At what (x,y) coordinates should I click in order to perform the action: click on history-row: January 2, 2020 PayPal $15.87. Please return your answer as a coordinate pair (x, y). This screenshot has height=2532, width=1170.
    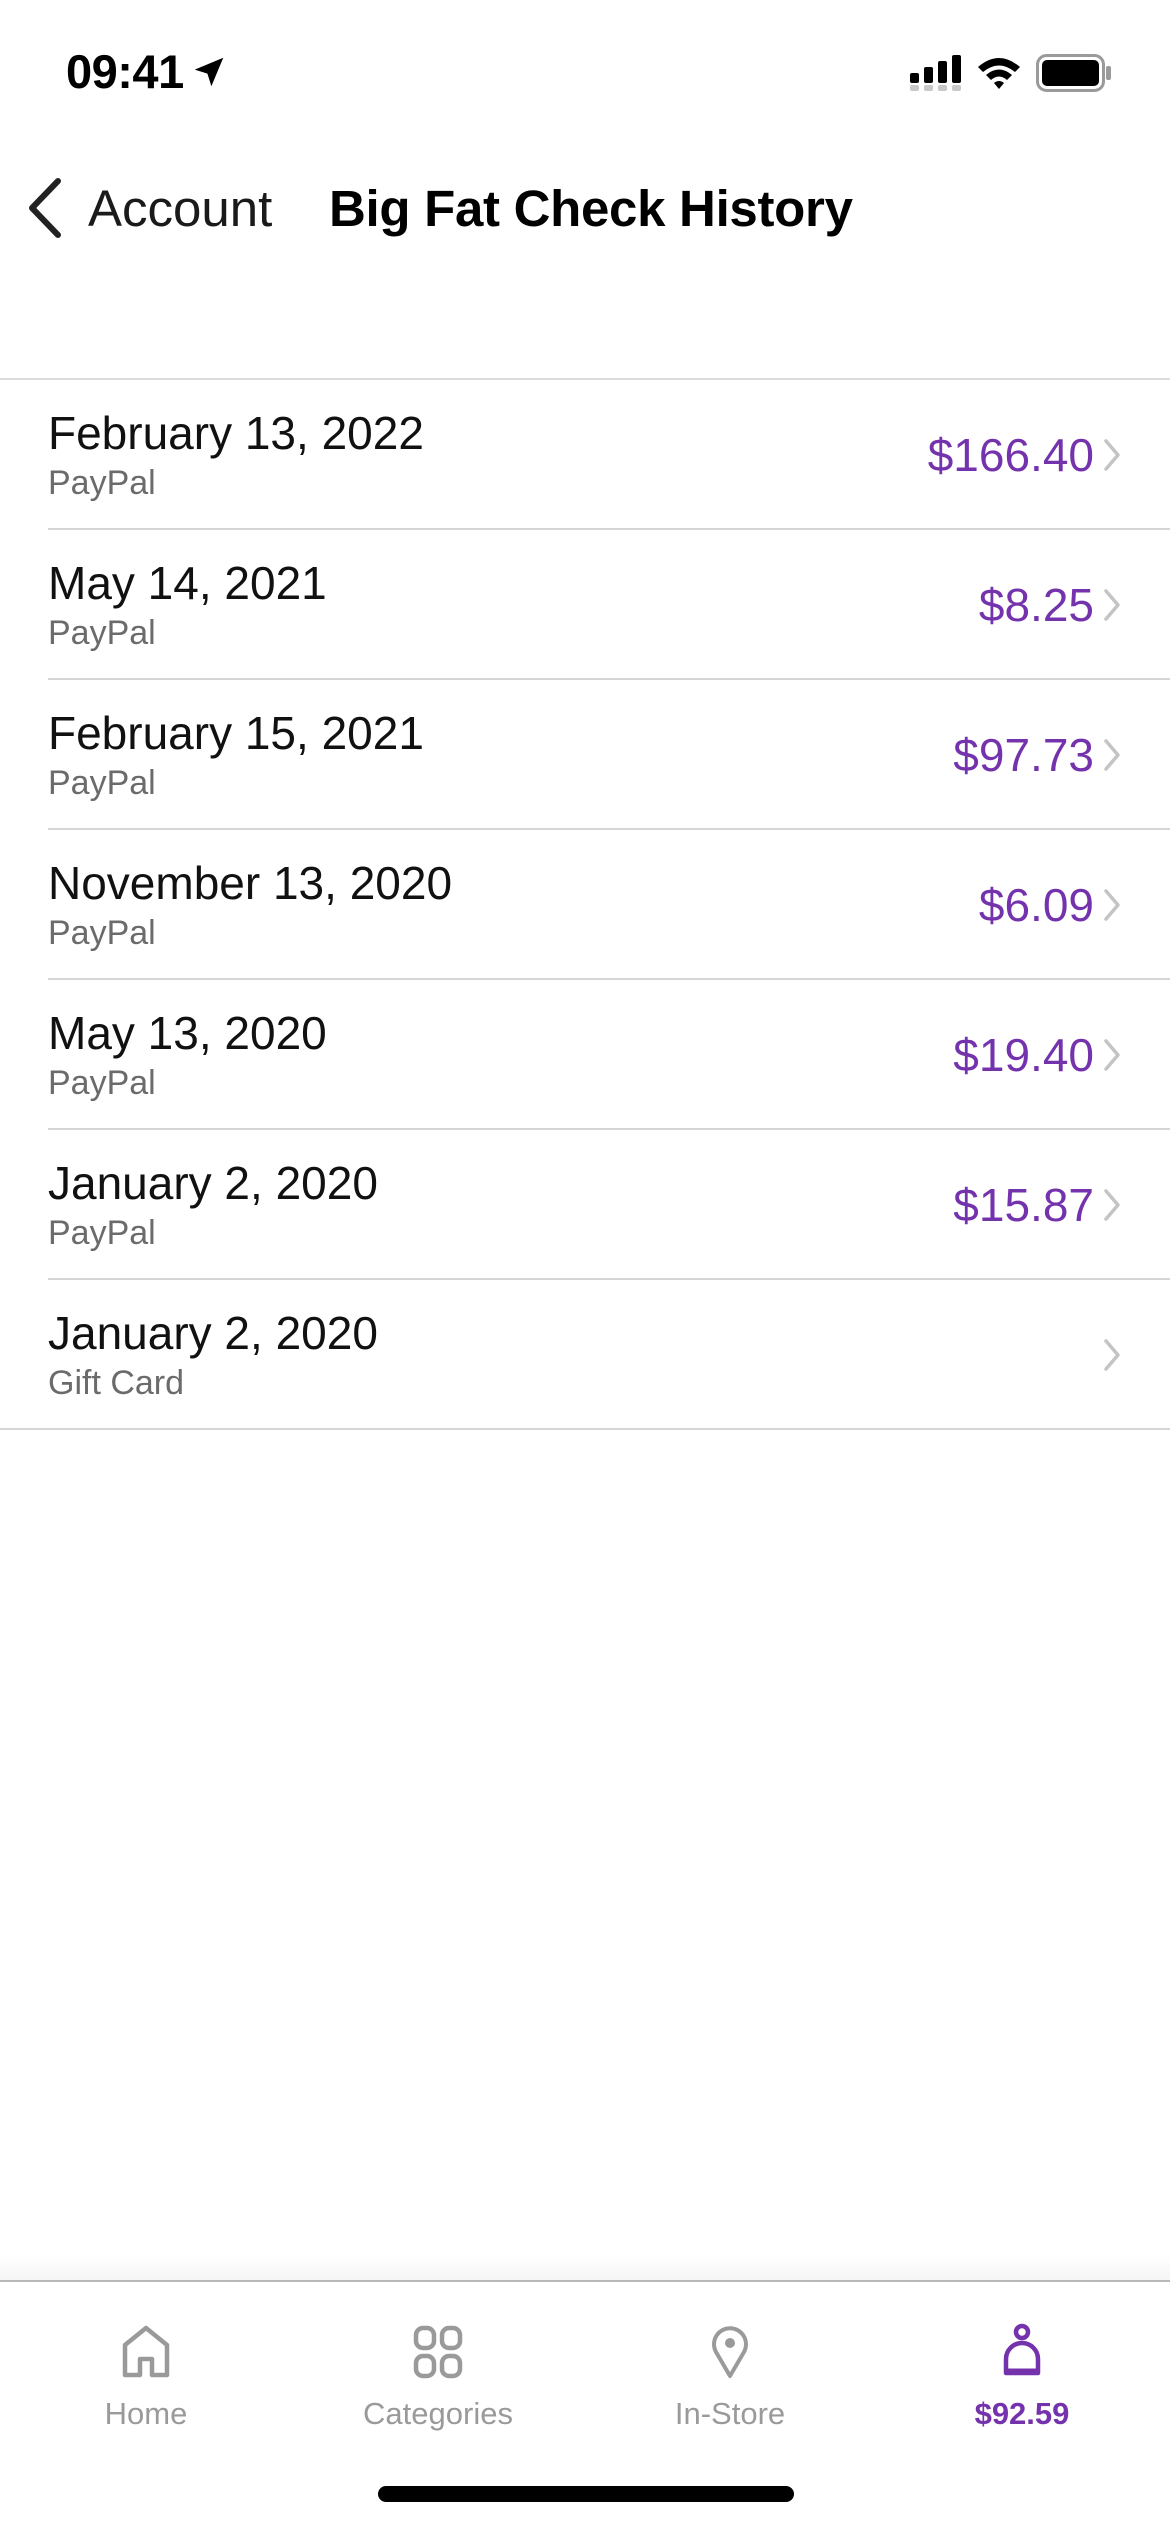
    Looking at the image, I should click on (585, 1205).